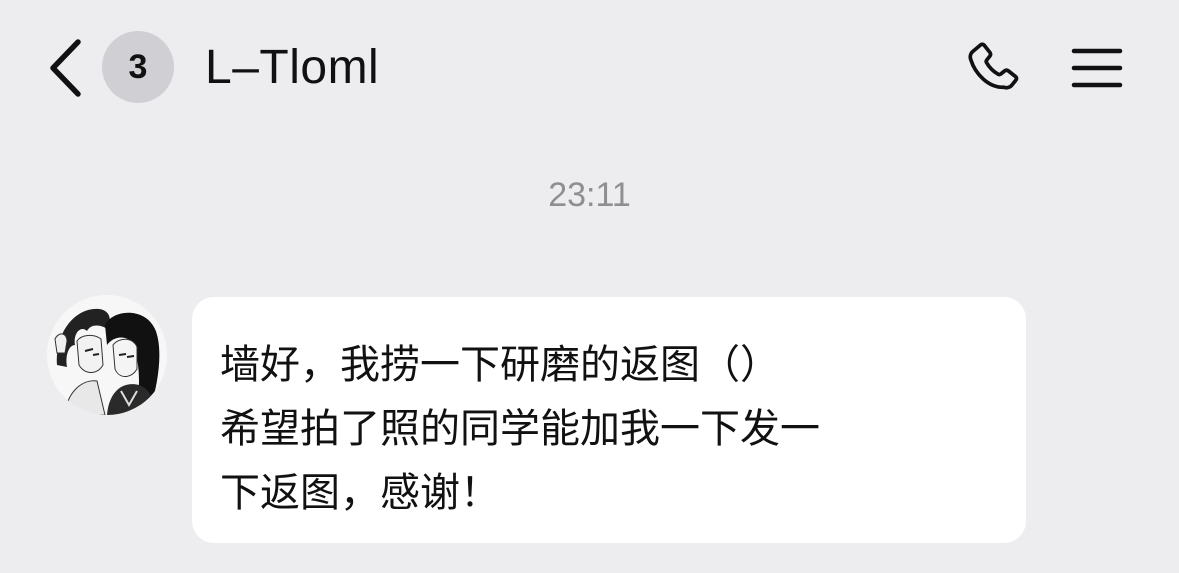  I want to click on chevron-left-icon, so click(65, 68).